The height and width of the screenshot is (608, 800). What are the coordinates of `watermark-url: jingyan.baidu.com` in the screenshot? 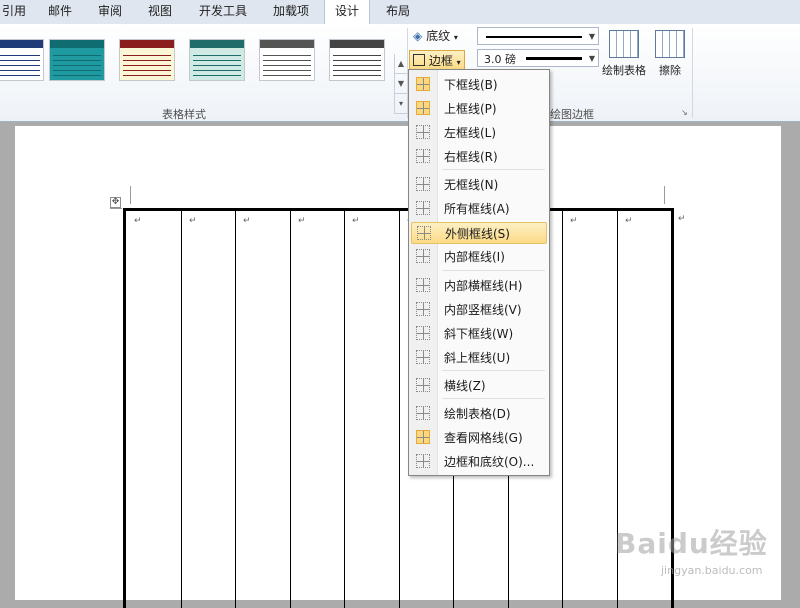 It's located at (712, 570).